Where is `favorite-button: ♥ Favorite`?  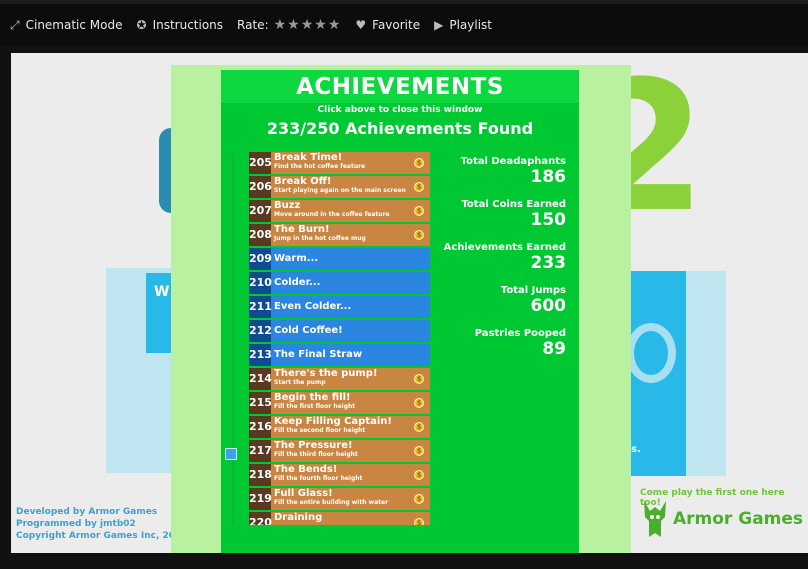
favorite-button: ♥ Favorite is located at coordinates (387, 25).